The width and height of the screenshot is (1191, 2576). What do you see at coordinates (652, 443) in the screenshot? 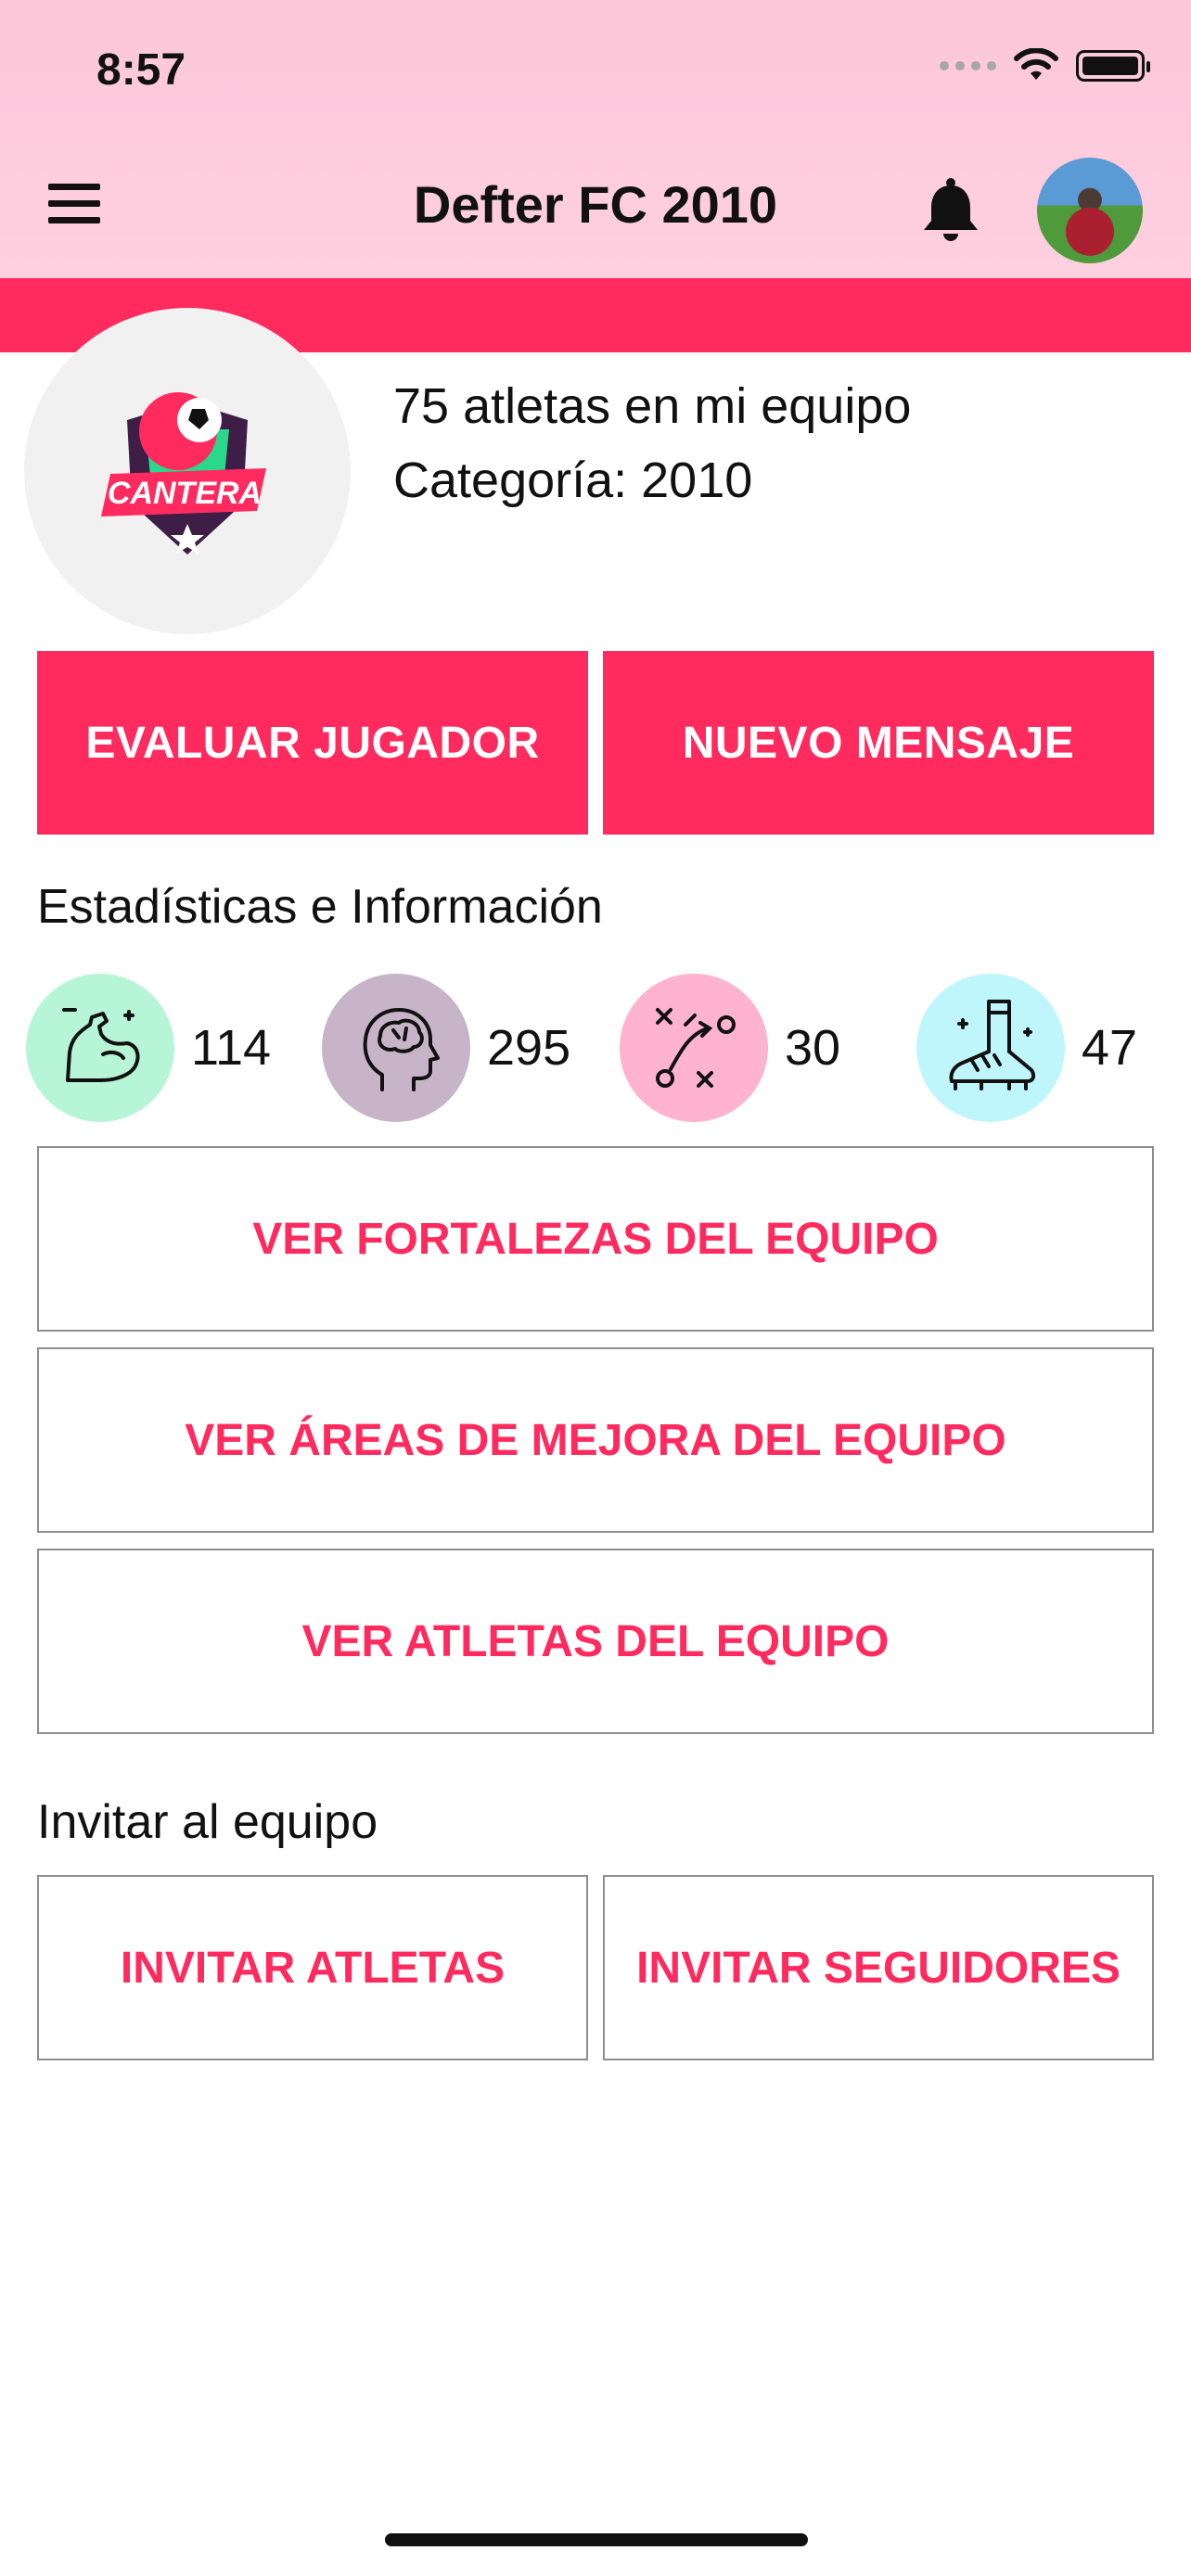
I see `team-info: 75 atletas en mi equipo Categoría: 2010` at bounding box center [652, 443].